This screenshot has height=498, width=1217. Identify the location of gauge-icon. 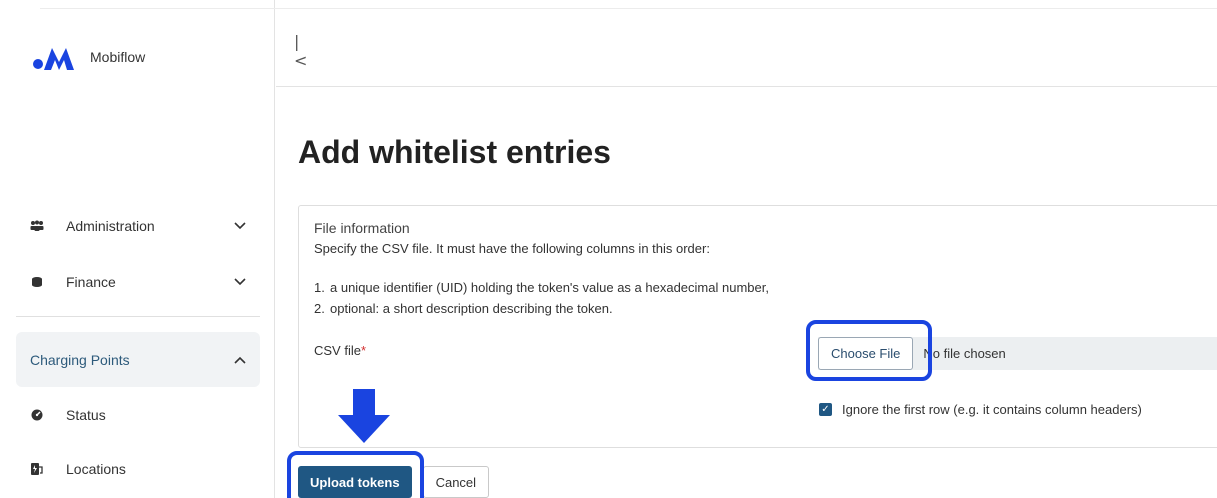
(37, 415).